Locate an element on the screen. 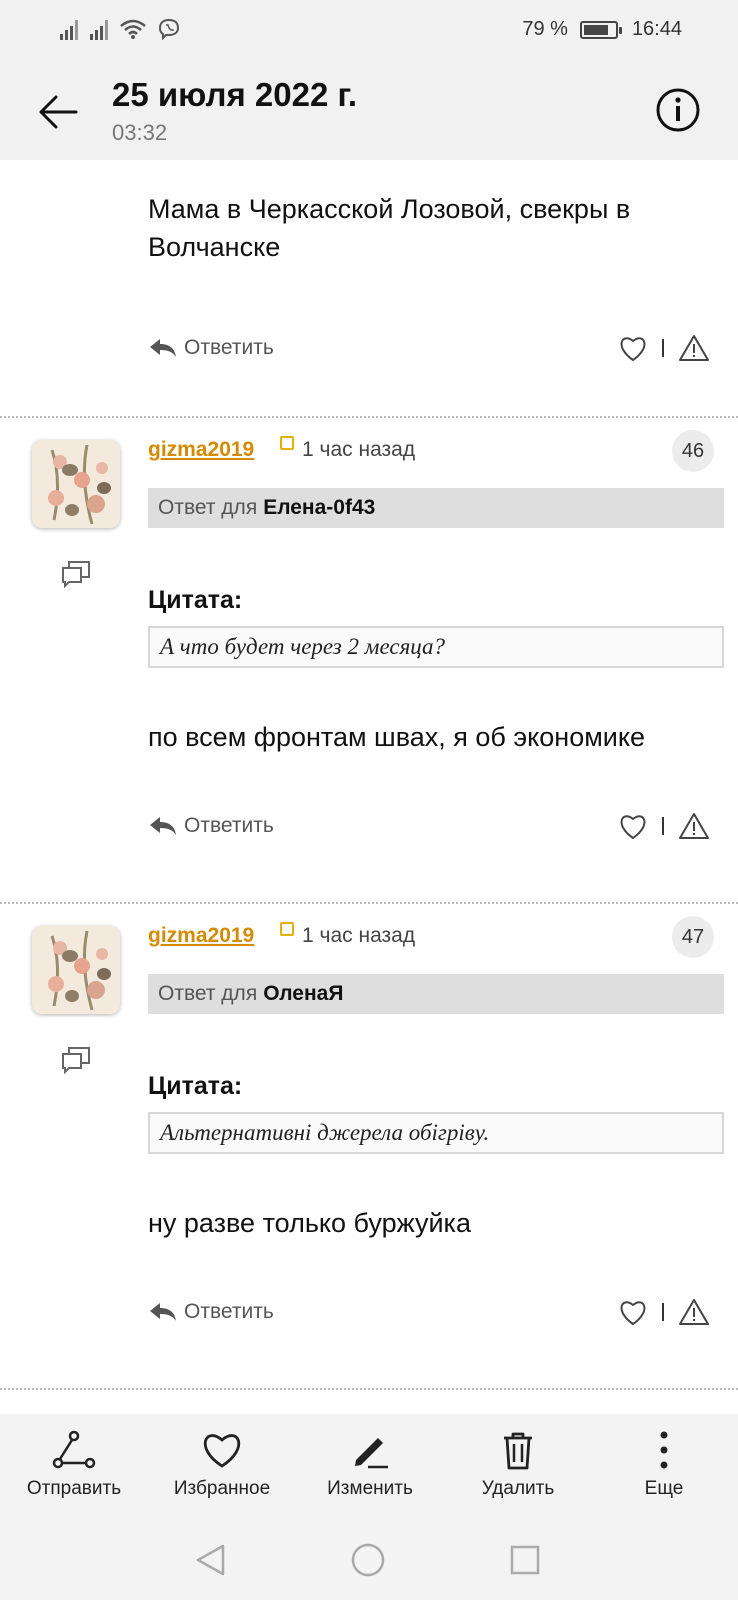 The height and width of the screenshot is (1600, 738). nav-back-button is located at coordinates (210, 1560).